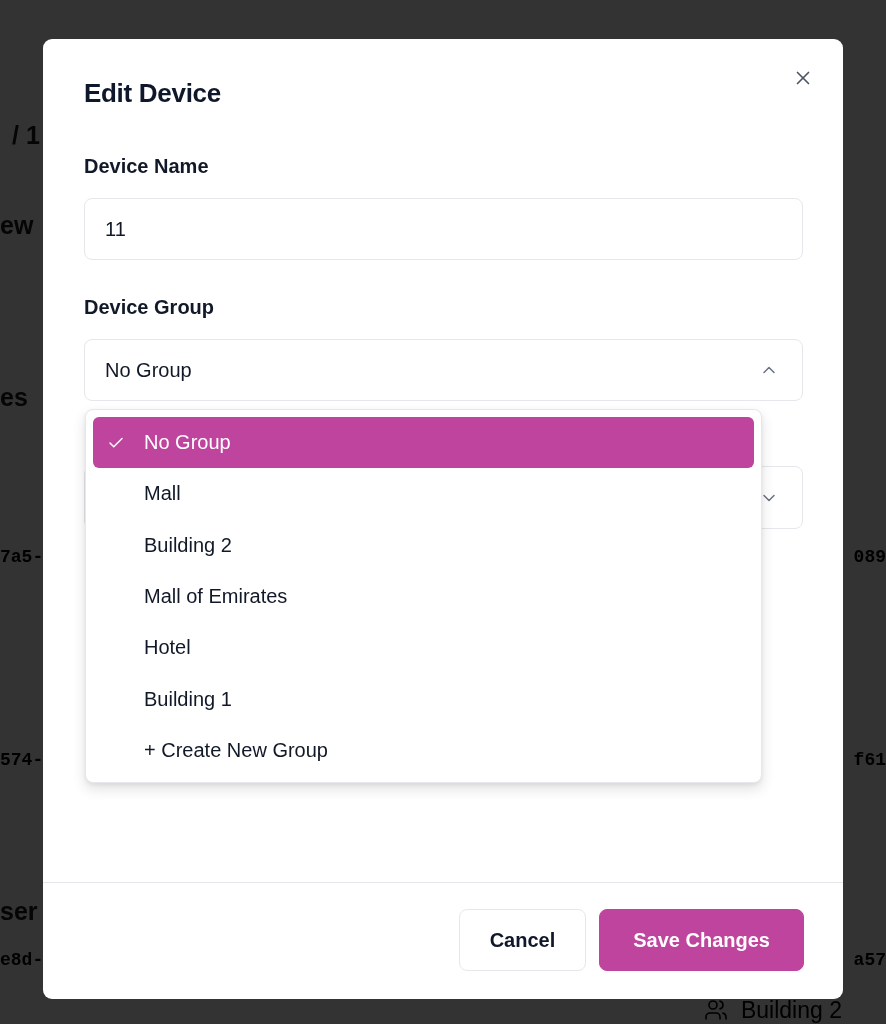  What do you see at coordinates (148, 370) in the screenshot?
I see `select-value: No Group` at bounding box center [148, 370].